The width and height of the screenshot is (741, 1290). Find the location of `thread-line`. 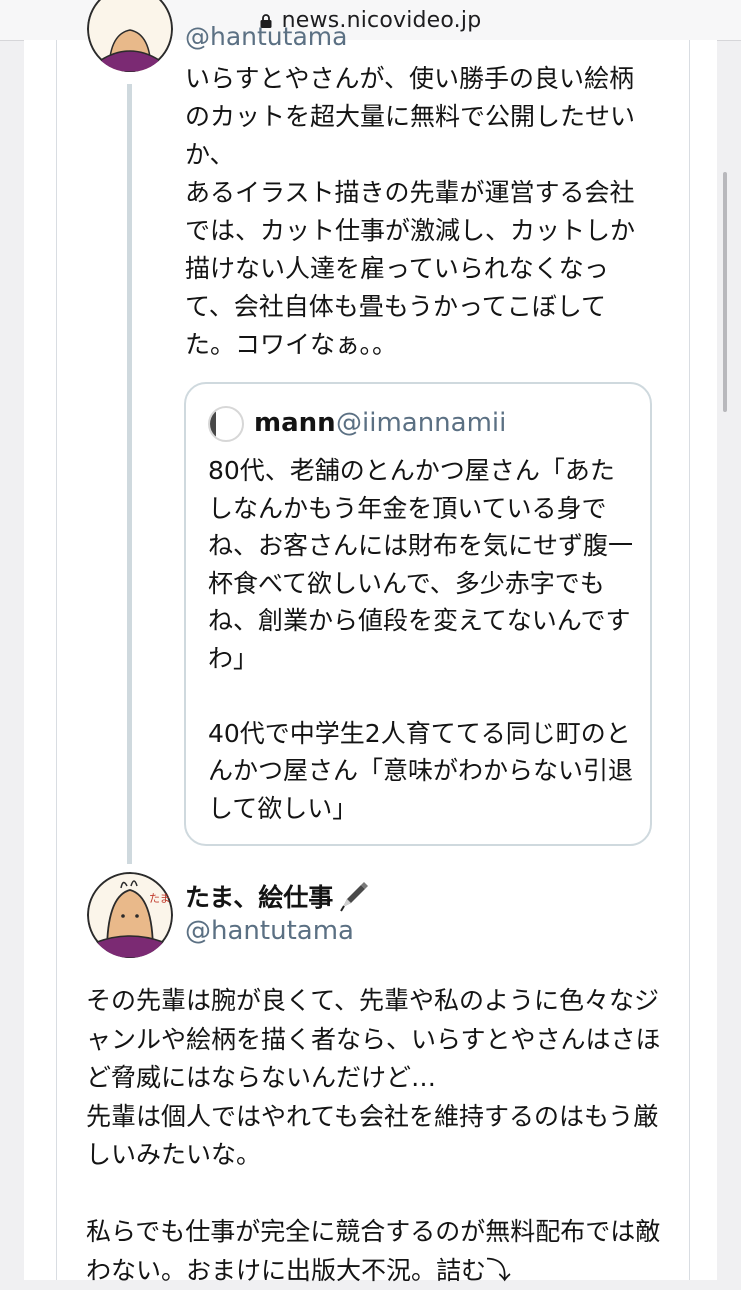

thread-line is located at coordinates (129, 474).